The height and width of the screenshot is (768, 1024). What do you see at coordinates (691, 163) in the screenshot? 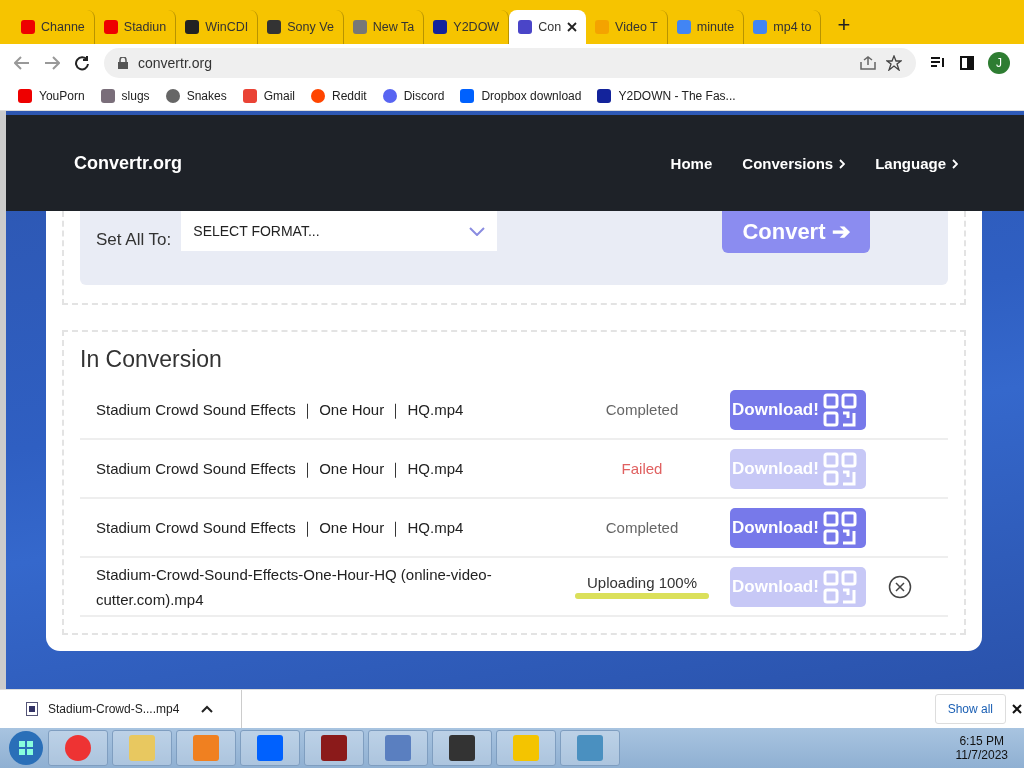
I see `nav-link: Home` at bounding box center [691, 163].